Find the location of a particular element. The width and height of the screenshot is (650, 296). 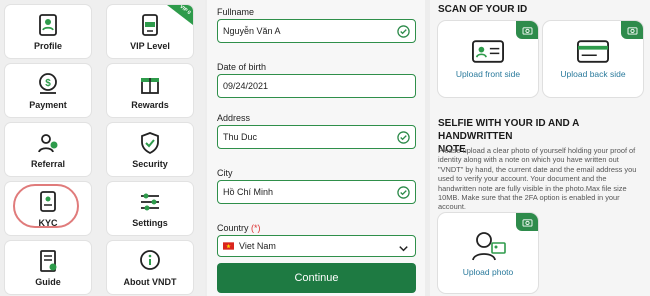

menu-label-settings: Settings is located at coordinates (150, 223).